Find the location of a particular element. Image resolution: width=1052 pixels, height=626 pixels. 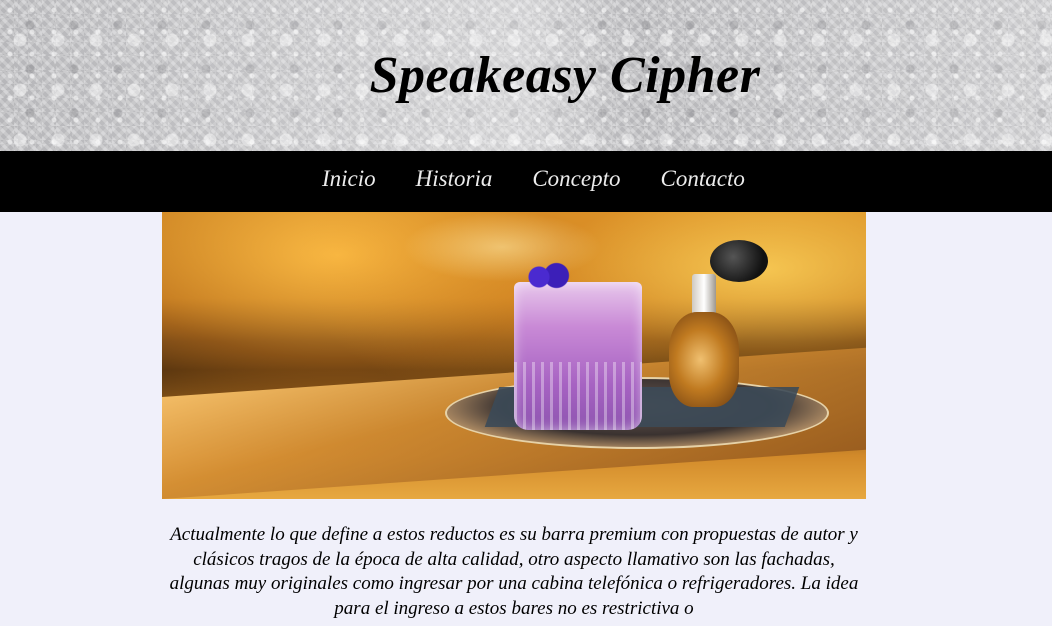

nav-list: Inicio Historia Concepto Contacto is located at coordinates (553, 179).